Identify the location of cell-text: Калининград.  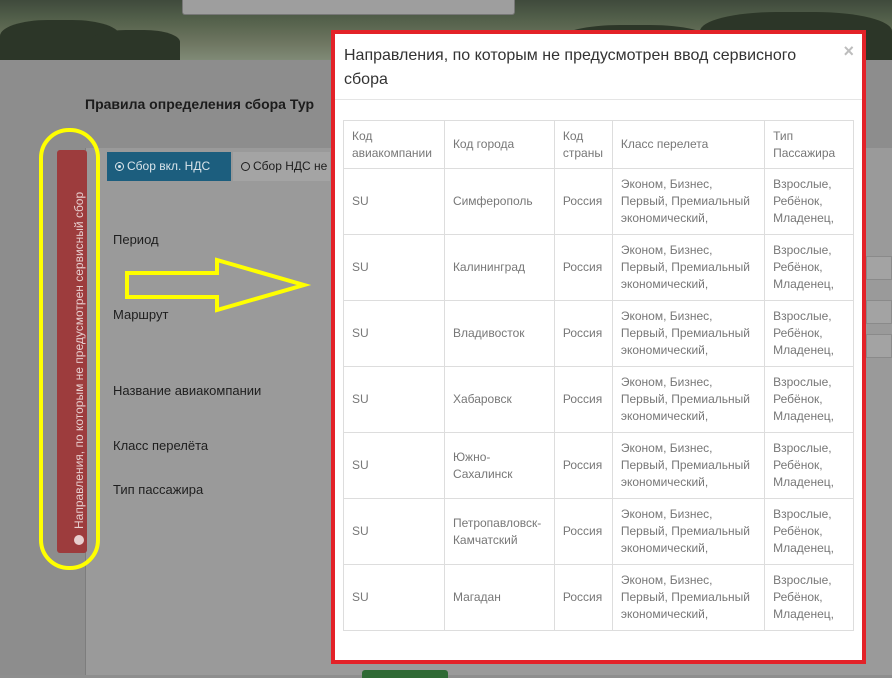
(488, 267).